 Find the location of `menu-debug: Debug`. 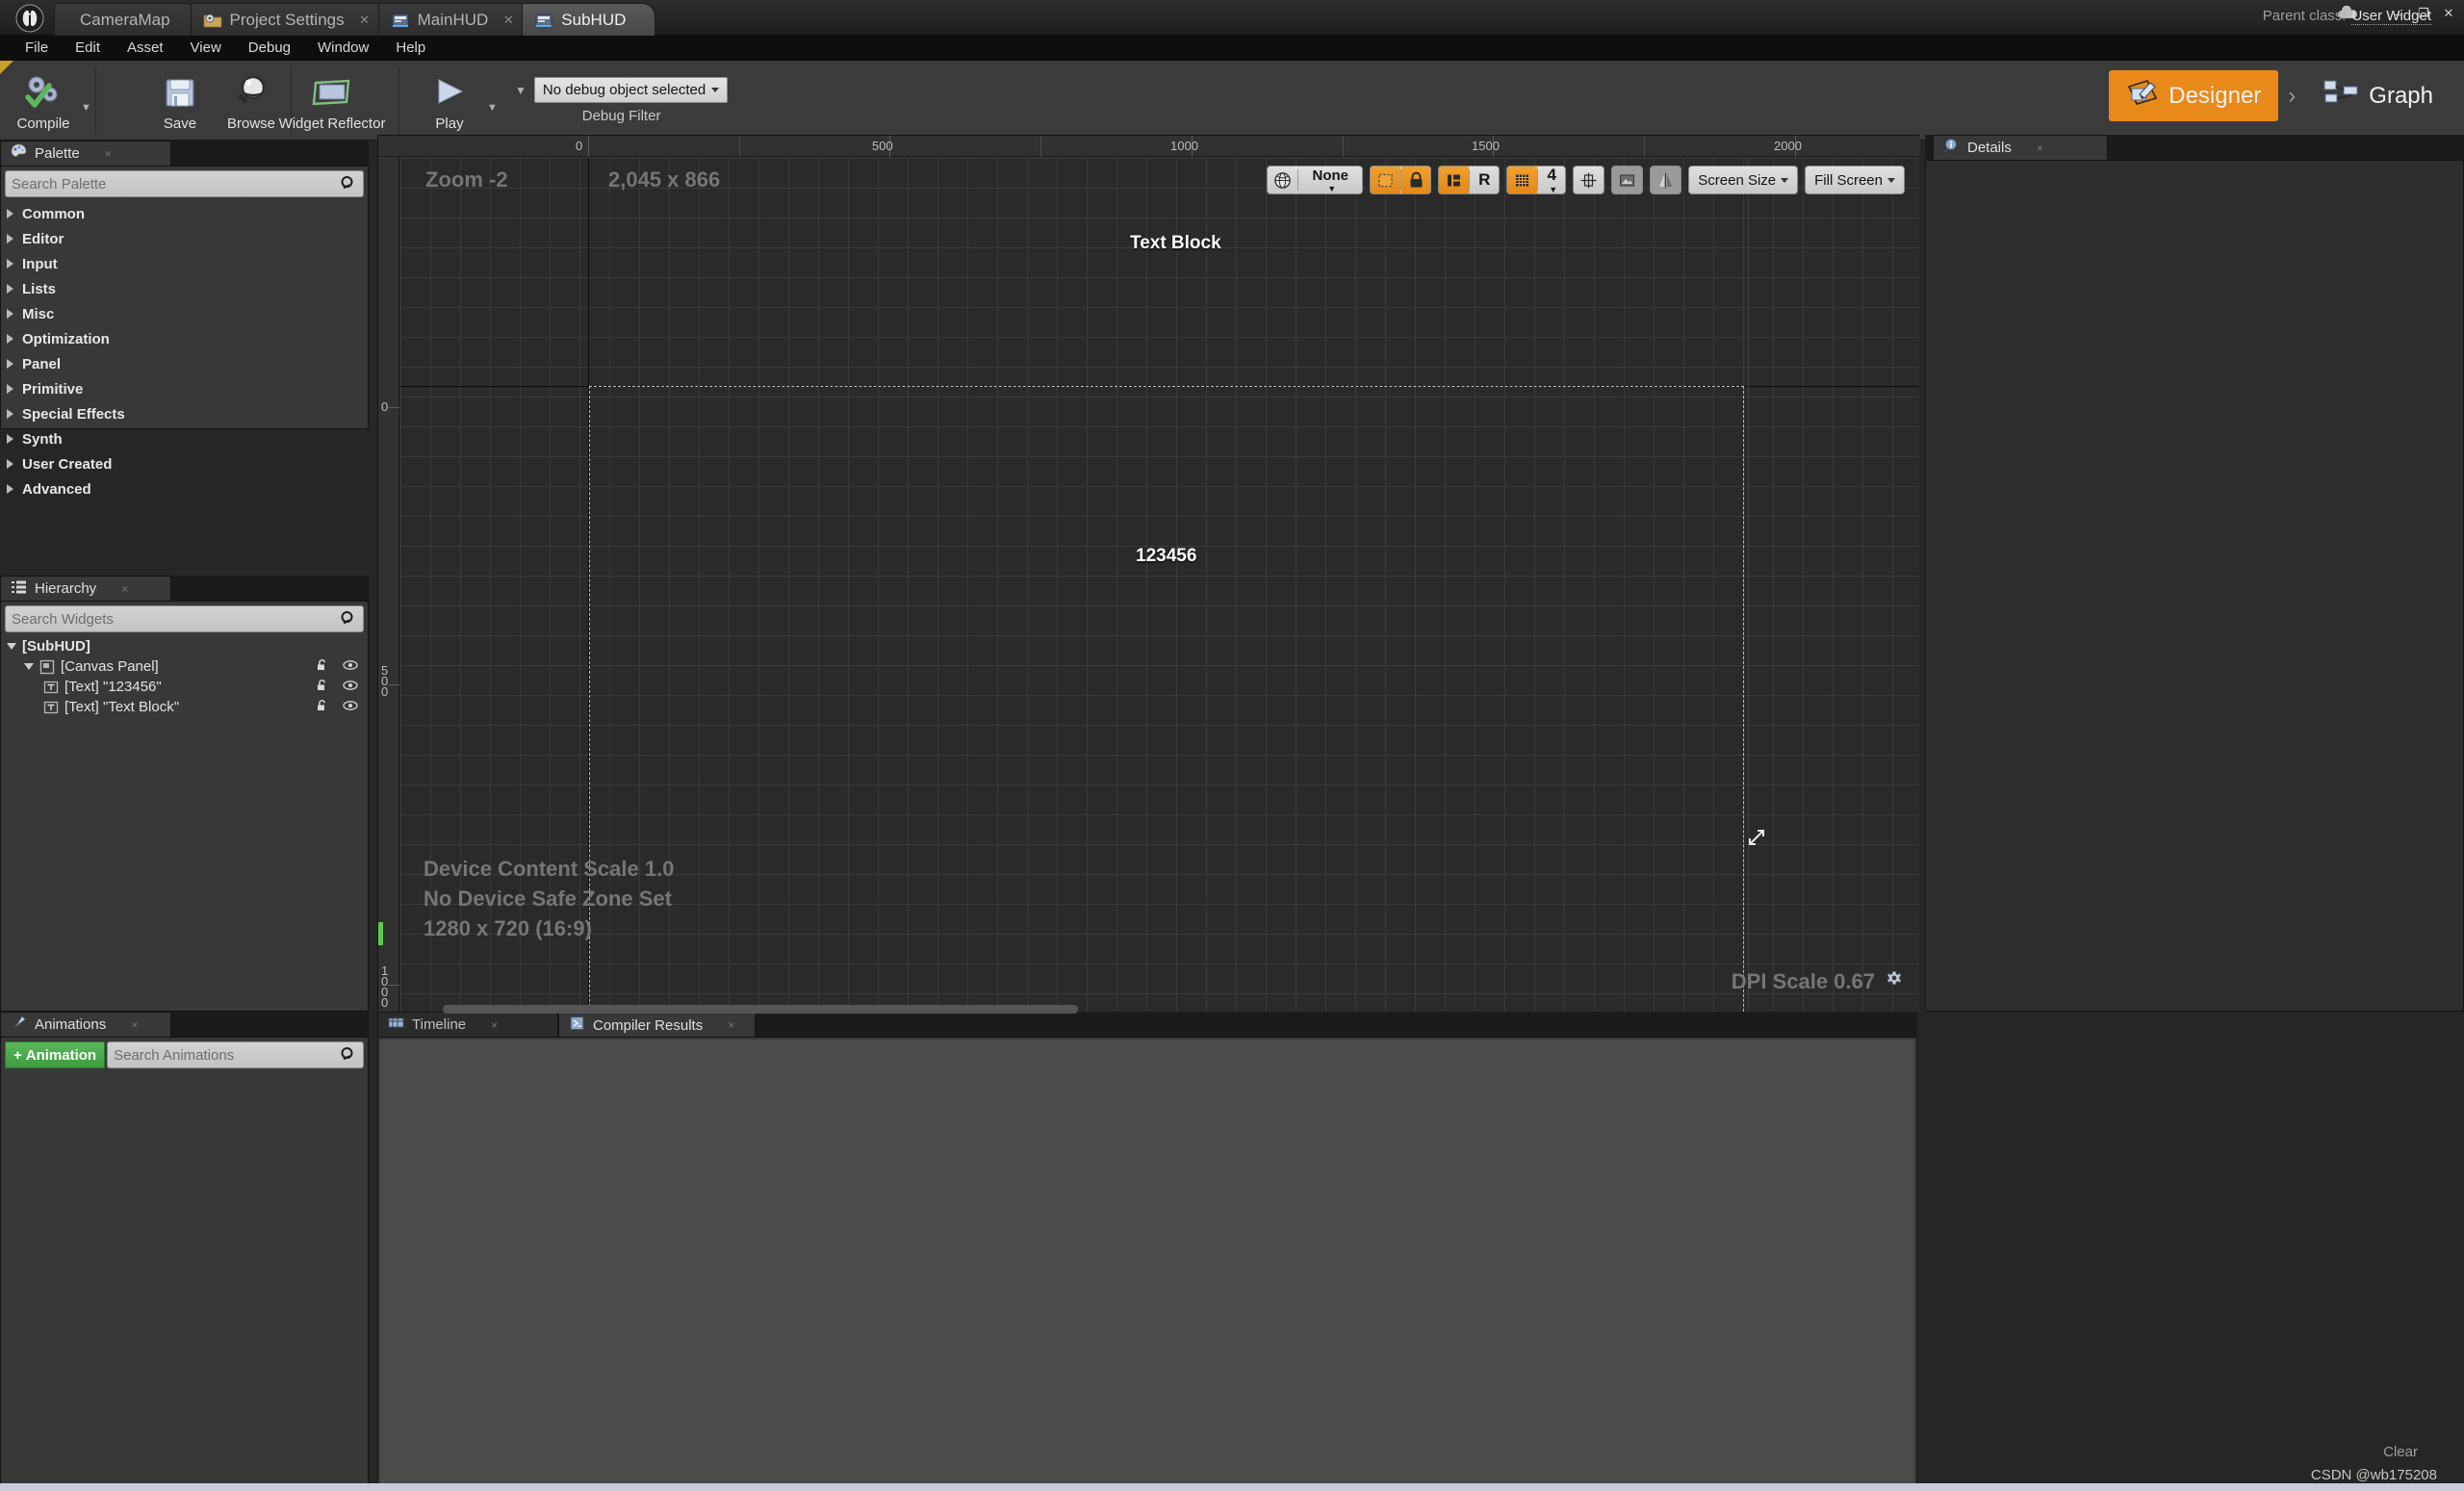

menu-debug: Debug is located at coordinates (269, 48).